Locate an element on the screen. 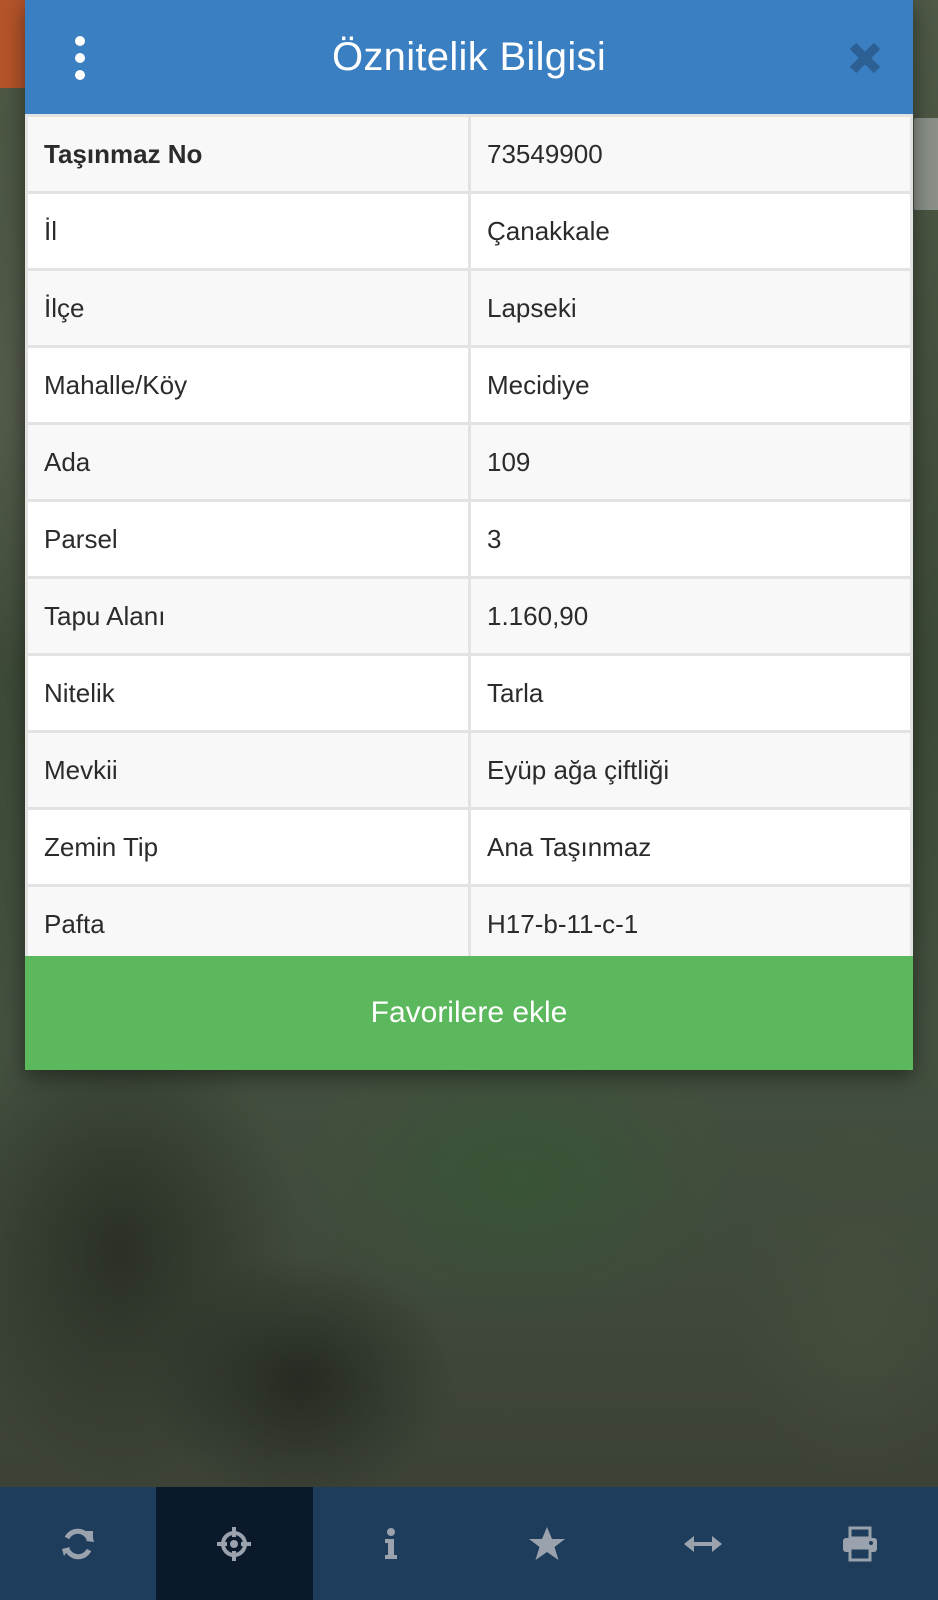 Image resolution: width=938 pixels, height=1600 pixels. attribute-value: Tarla is located at coordinates (690, 693).